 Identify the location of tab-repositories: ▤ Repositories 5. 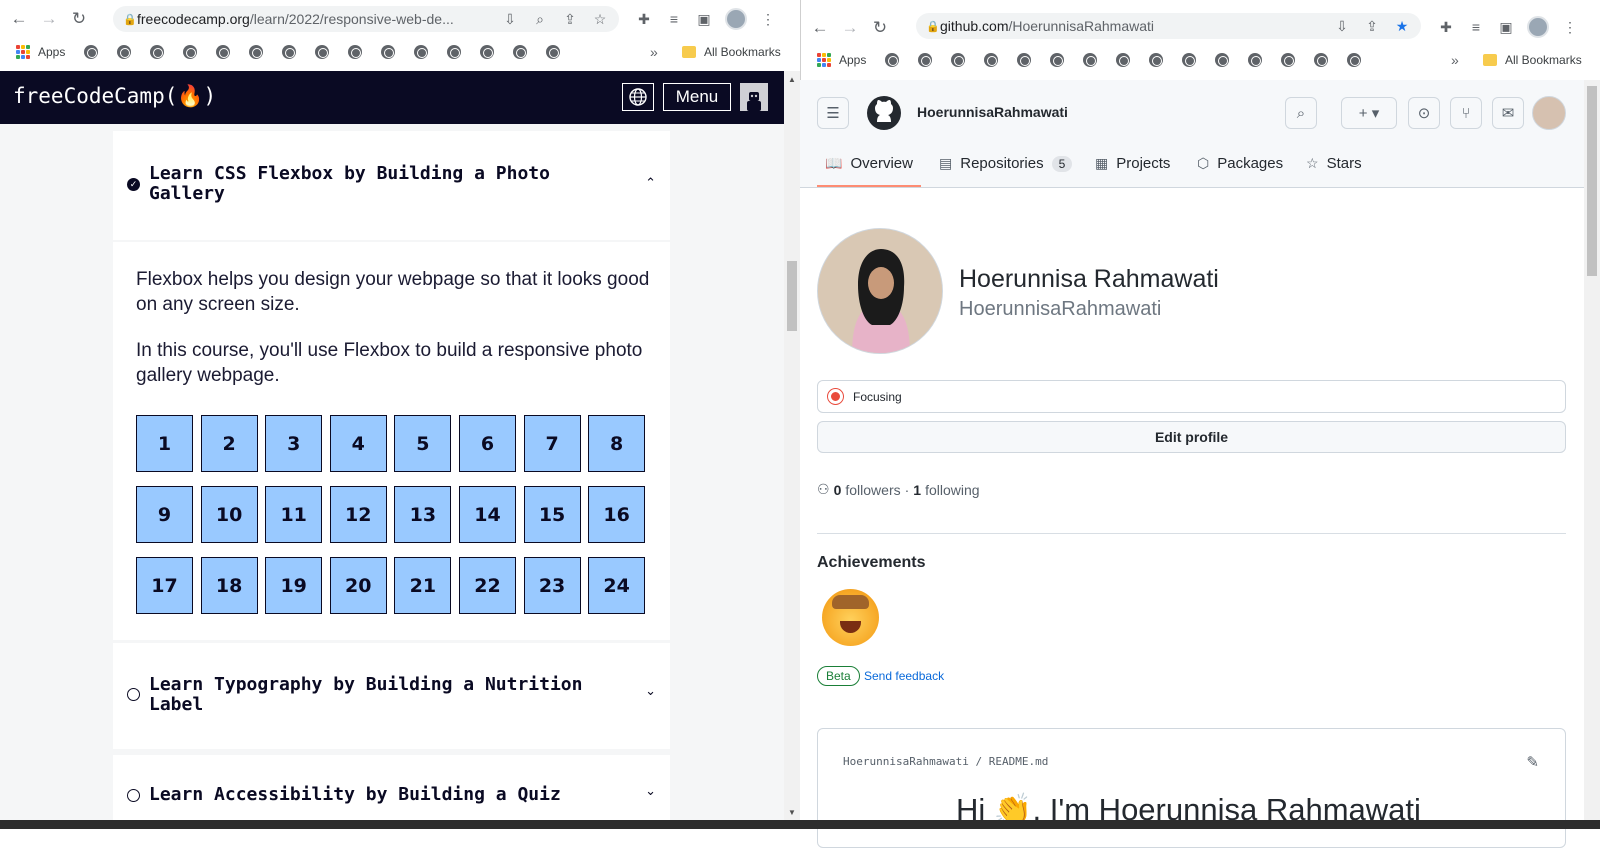
(1006, 163).